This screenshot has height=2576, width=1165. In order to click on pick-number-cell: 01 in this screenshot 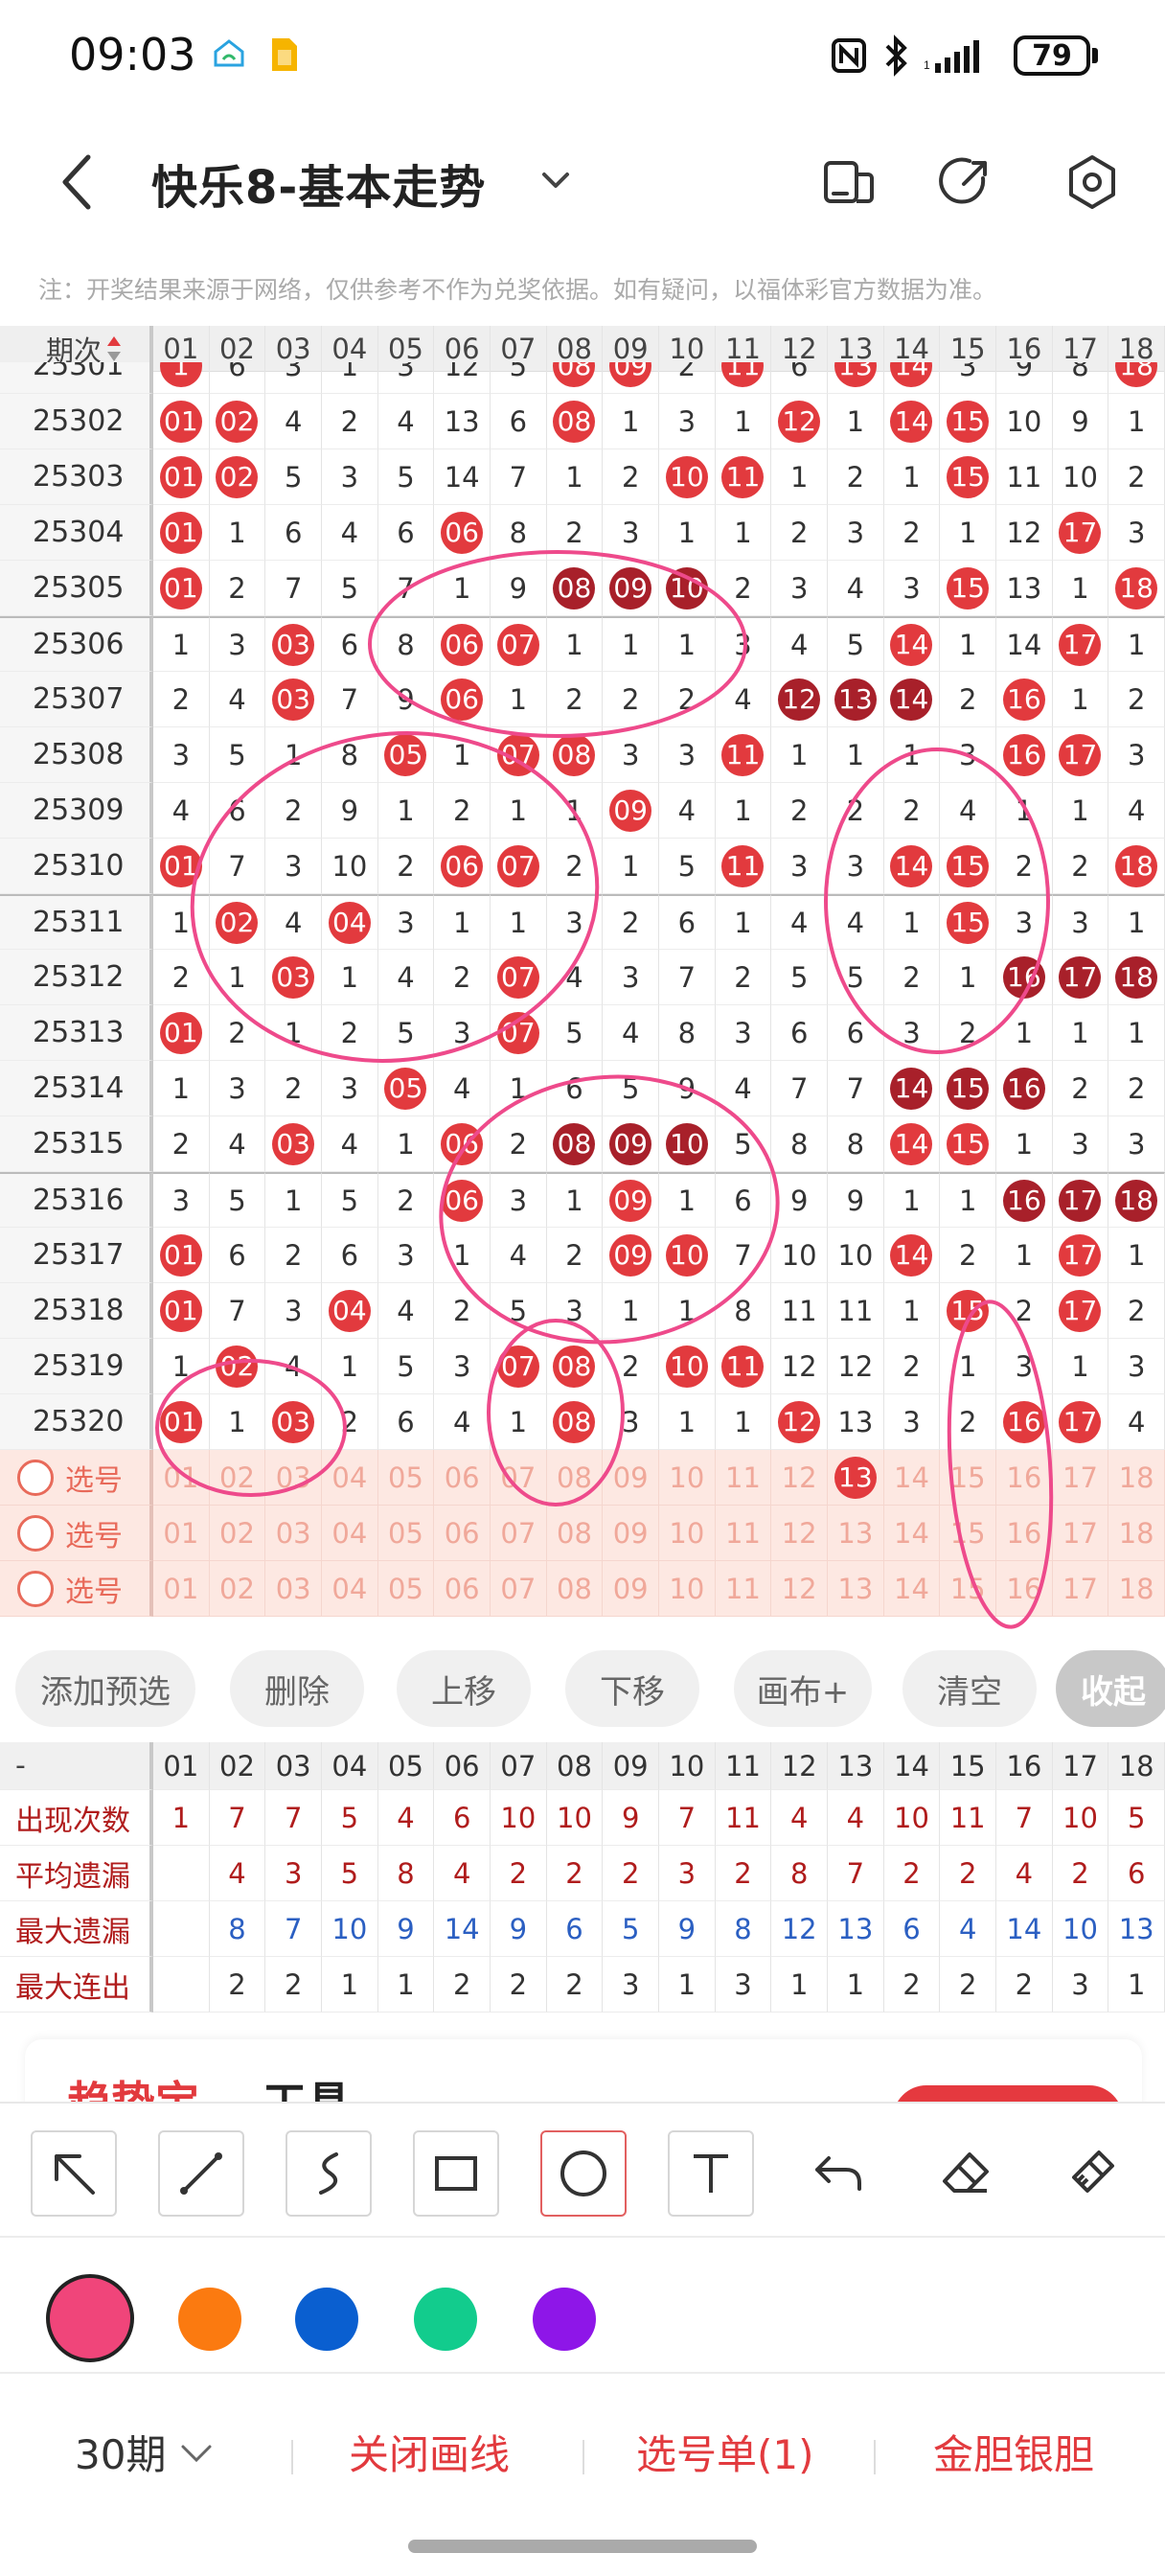, I will do `click(182, 1589)`.